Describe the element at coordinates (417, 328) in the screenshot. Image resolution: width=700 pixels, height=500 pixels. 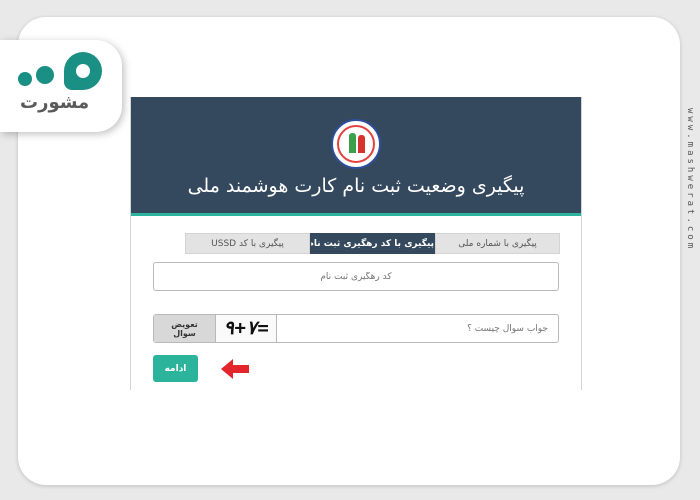
I see `captcha-answer-input` at that location.